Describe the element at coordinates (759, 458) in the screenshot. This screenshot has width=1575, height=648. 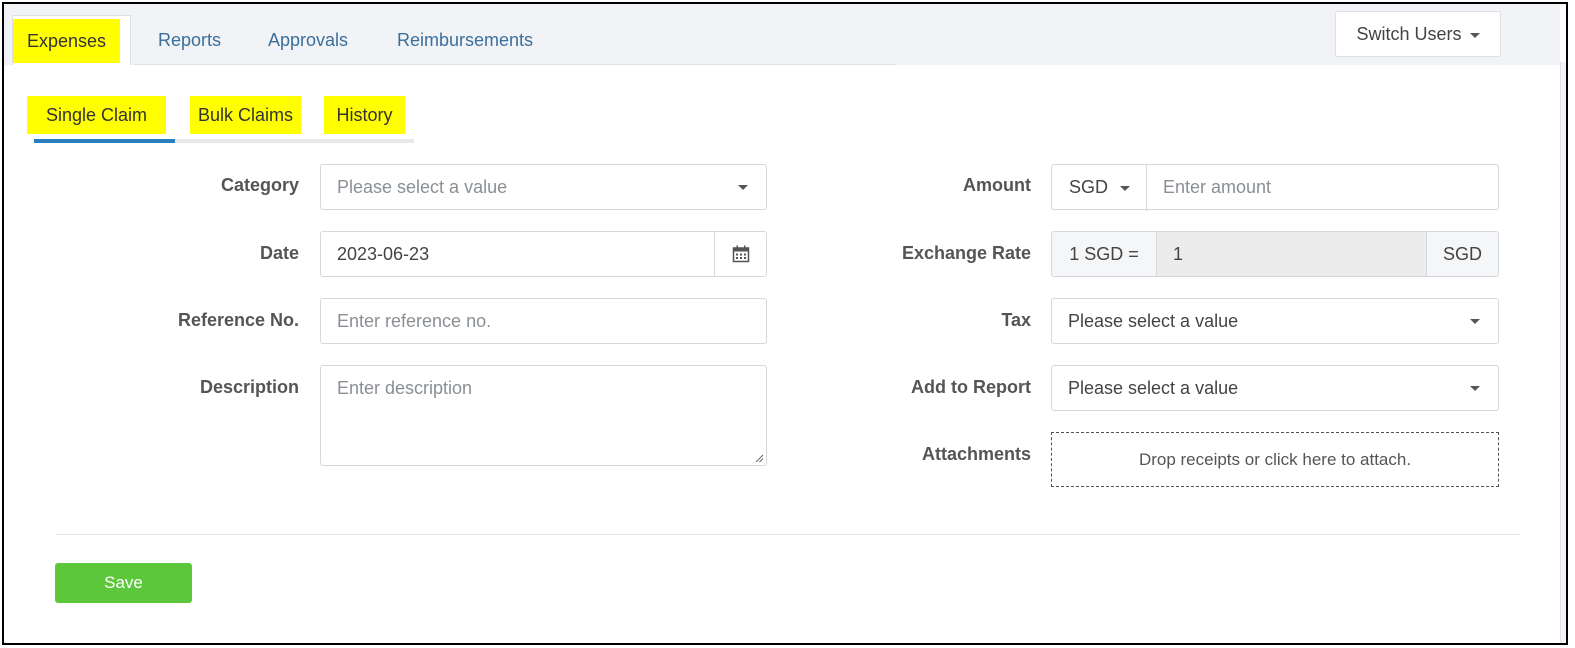
I see `resize-handle-icon` at that location.